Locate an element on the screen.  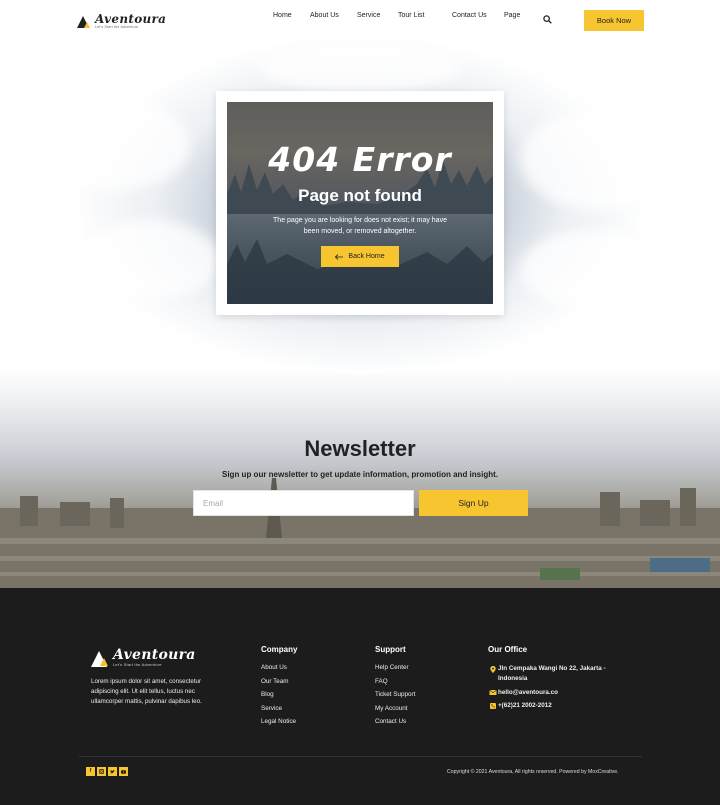
footer-link-our-team: Our Team is located at coordinates (279, 685).